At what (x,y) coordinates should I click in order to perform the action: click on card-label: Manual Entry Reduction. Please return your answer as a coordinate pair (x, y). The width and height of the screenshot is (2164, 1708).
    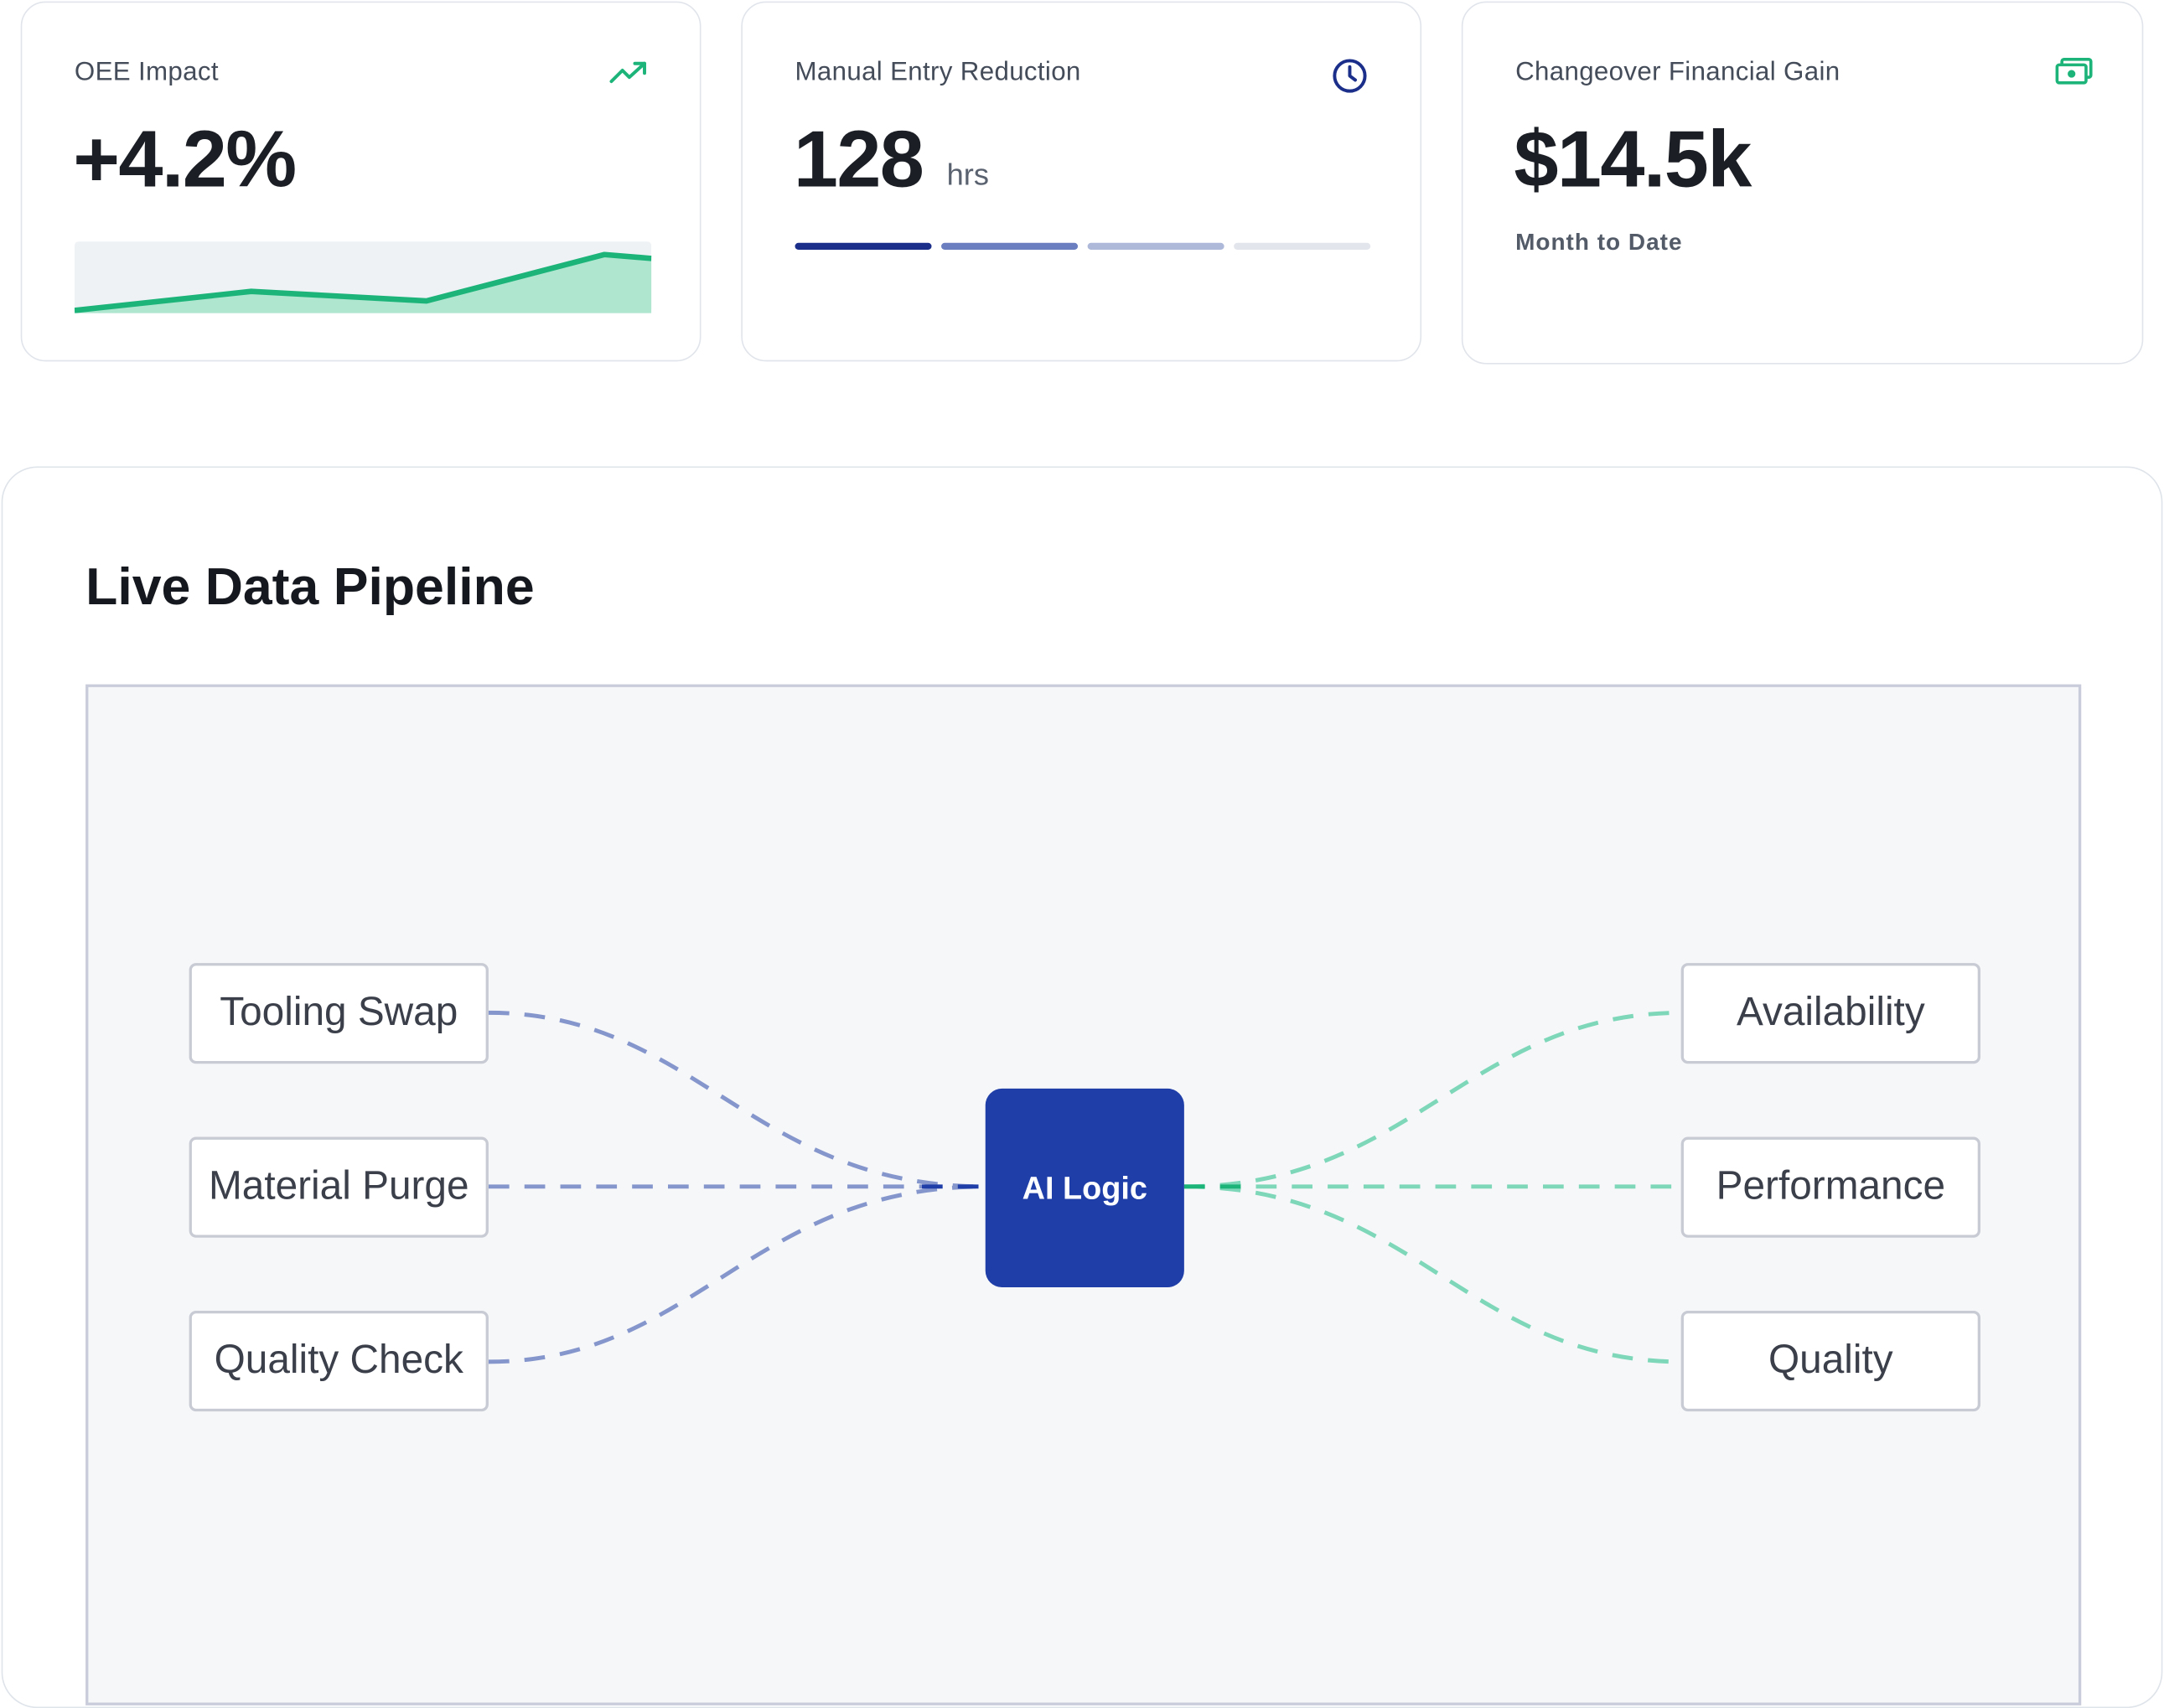
    Looking at the image, I should click on (938, 72).